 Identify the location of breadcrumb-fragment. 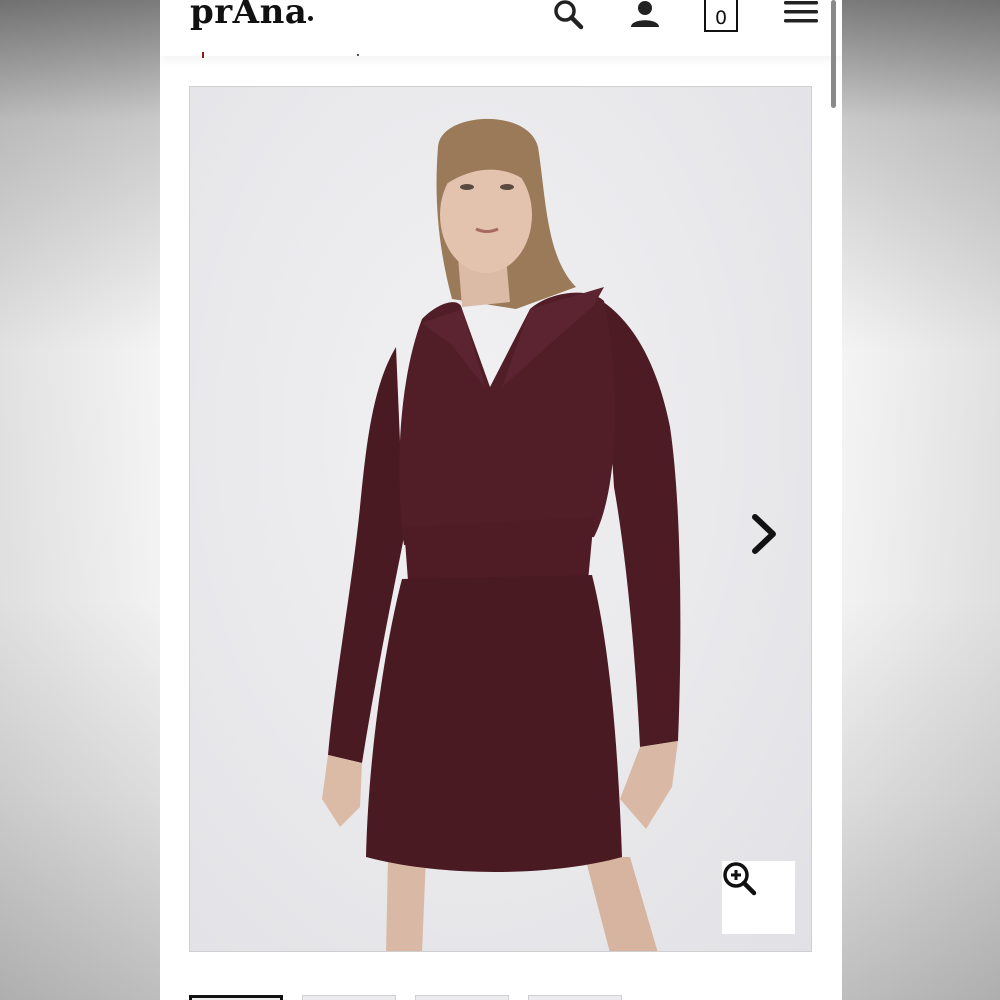
(203, 55).